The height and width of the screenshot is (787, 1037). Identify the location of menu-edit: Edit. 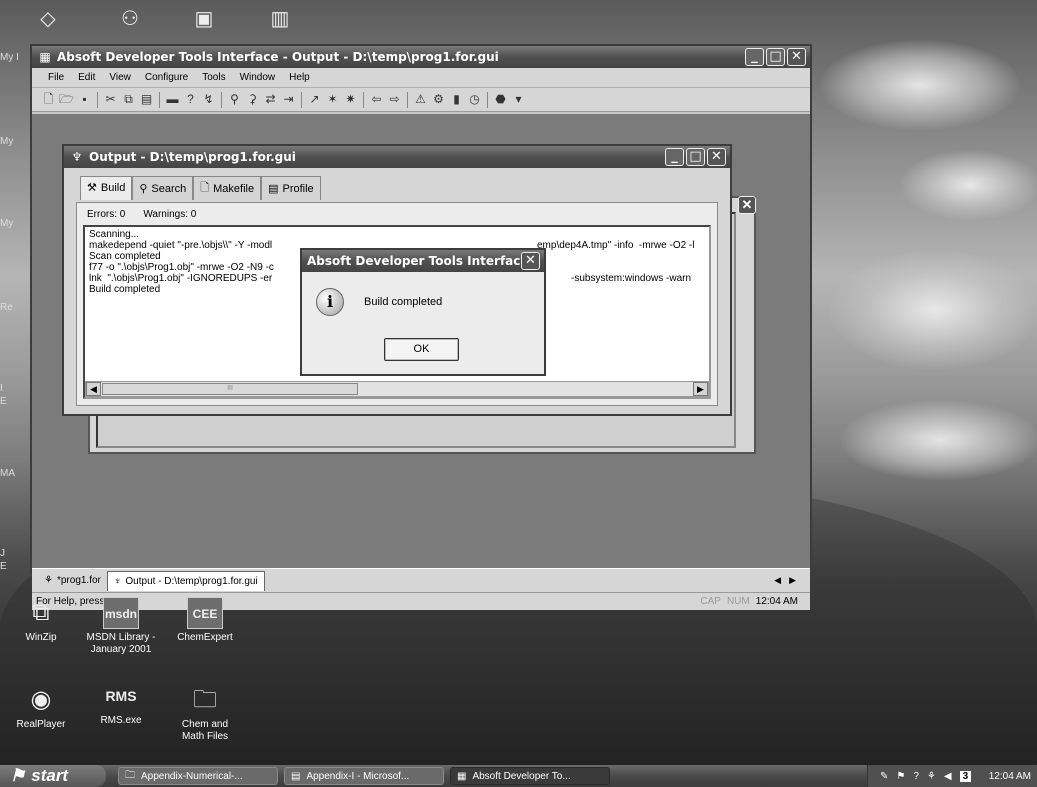
(86, 77).